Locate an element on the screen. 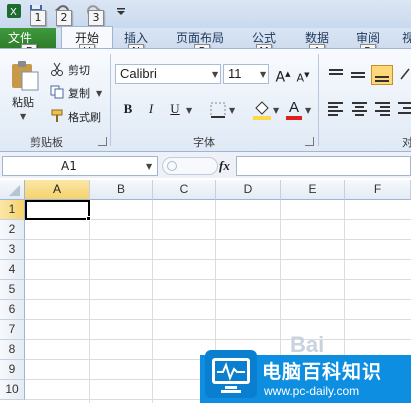 Image resolution: width=411 pixels, height=403 pixels. font-size-dropdown-icon: ▼ is located at coordinates (263, 74).